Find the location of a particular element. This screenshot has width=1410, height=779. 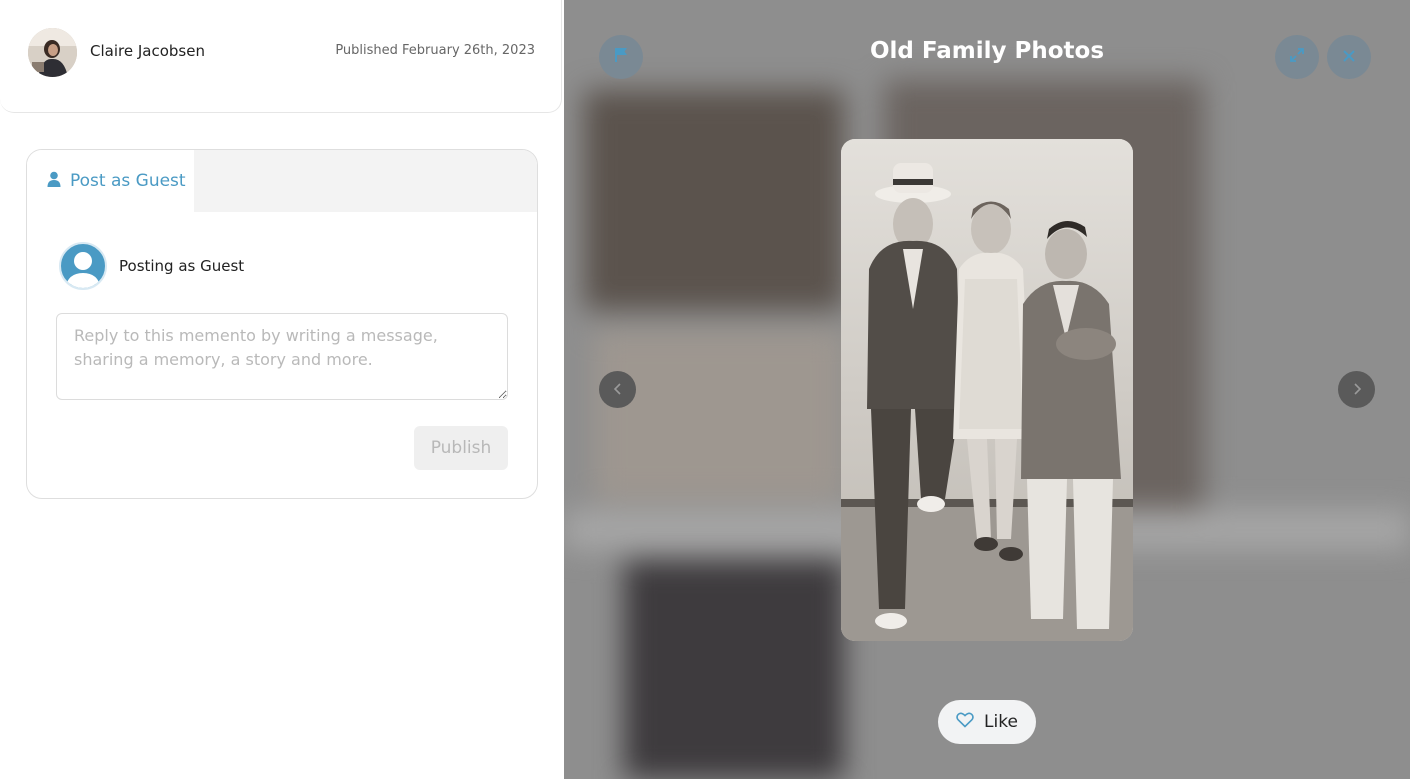

chevron-left-icon is located at coordinates (618, 389).